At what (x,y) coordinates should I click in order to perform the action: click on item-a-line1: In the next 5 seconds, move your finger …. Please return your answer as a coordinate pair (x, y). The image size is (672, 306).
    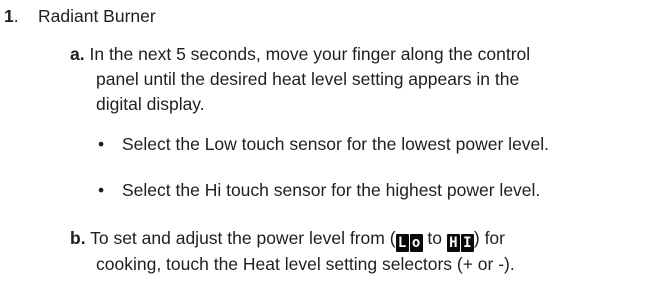
    Looking at the image, I should click on (310, 54).